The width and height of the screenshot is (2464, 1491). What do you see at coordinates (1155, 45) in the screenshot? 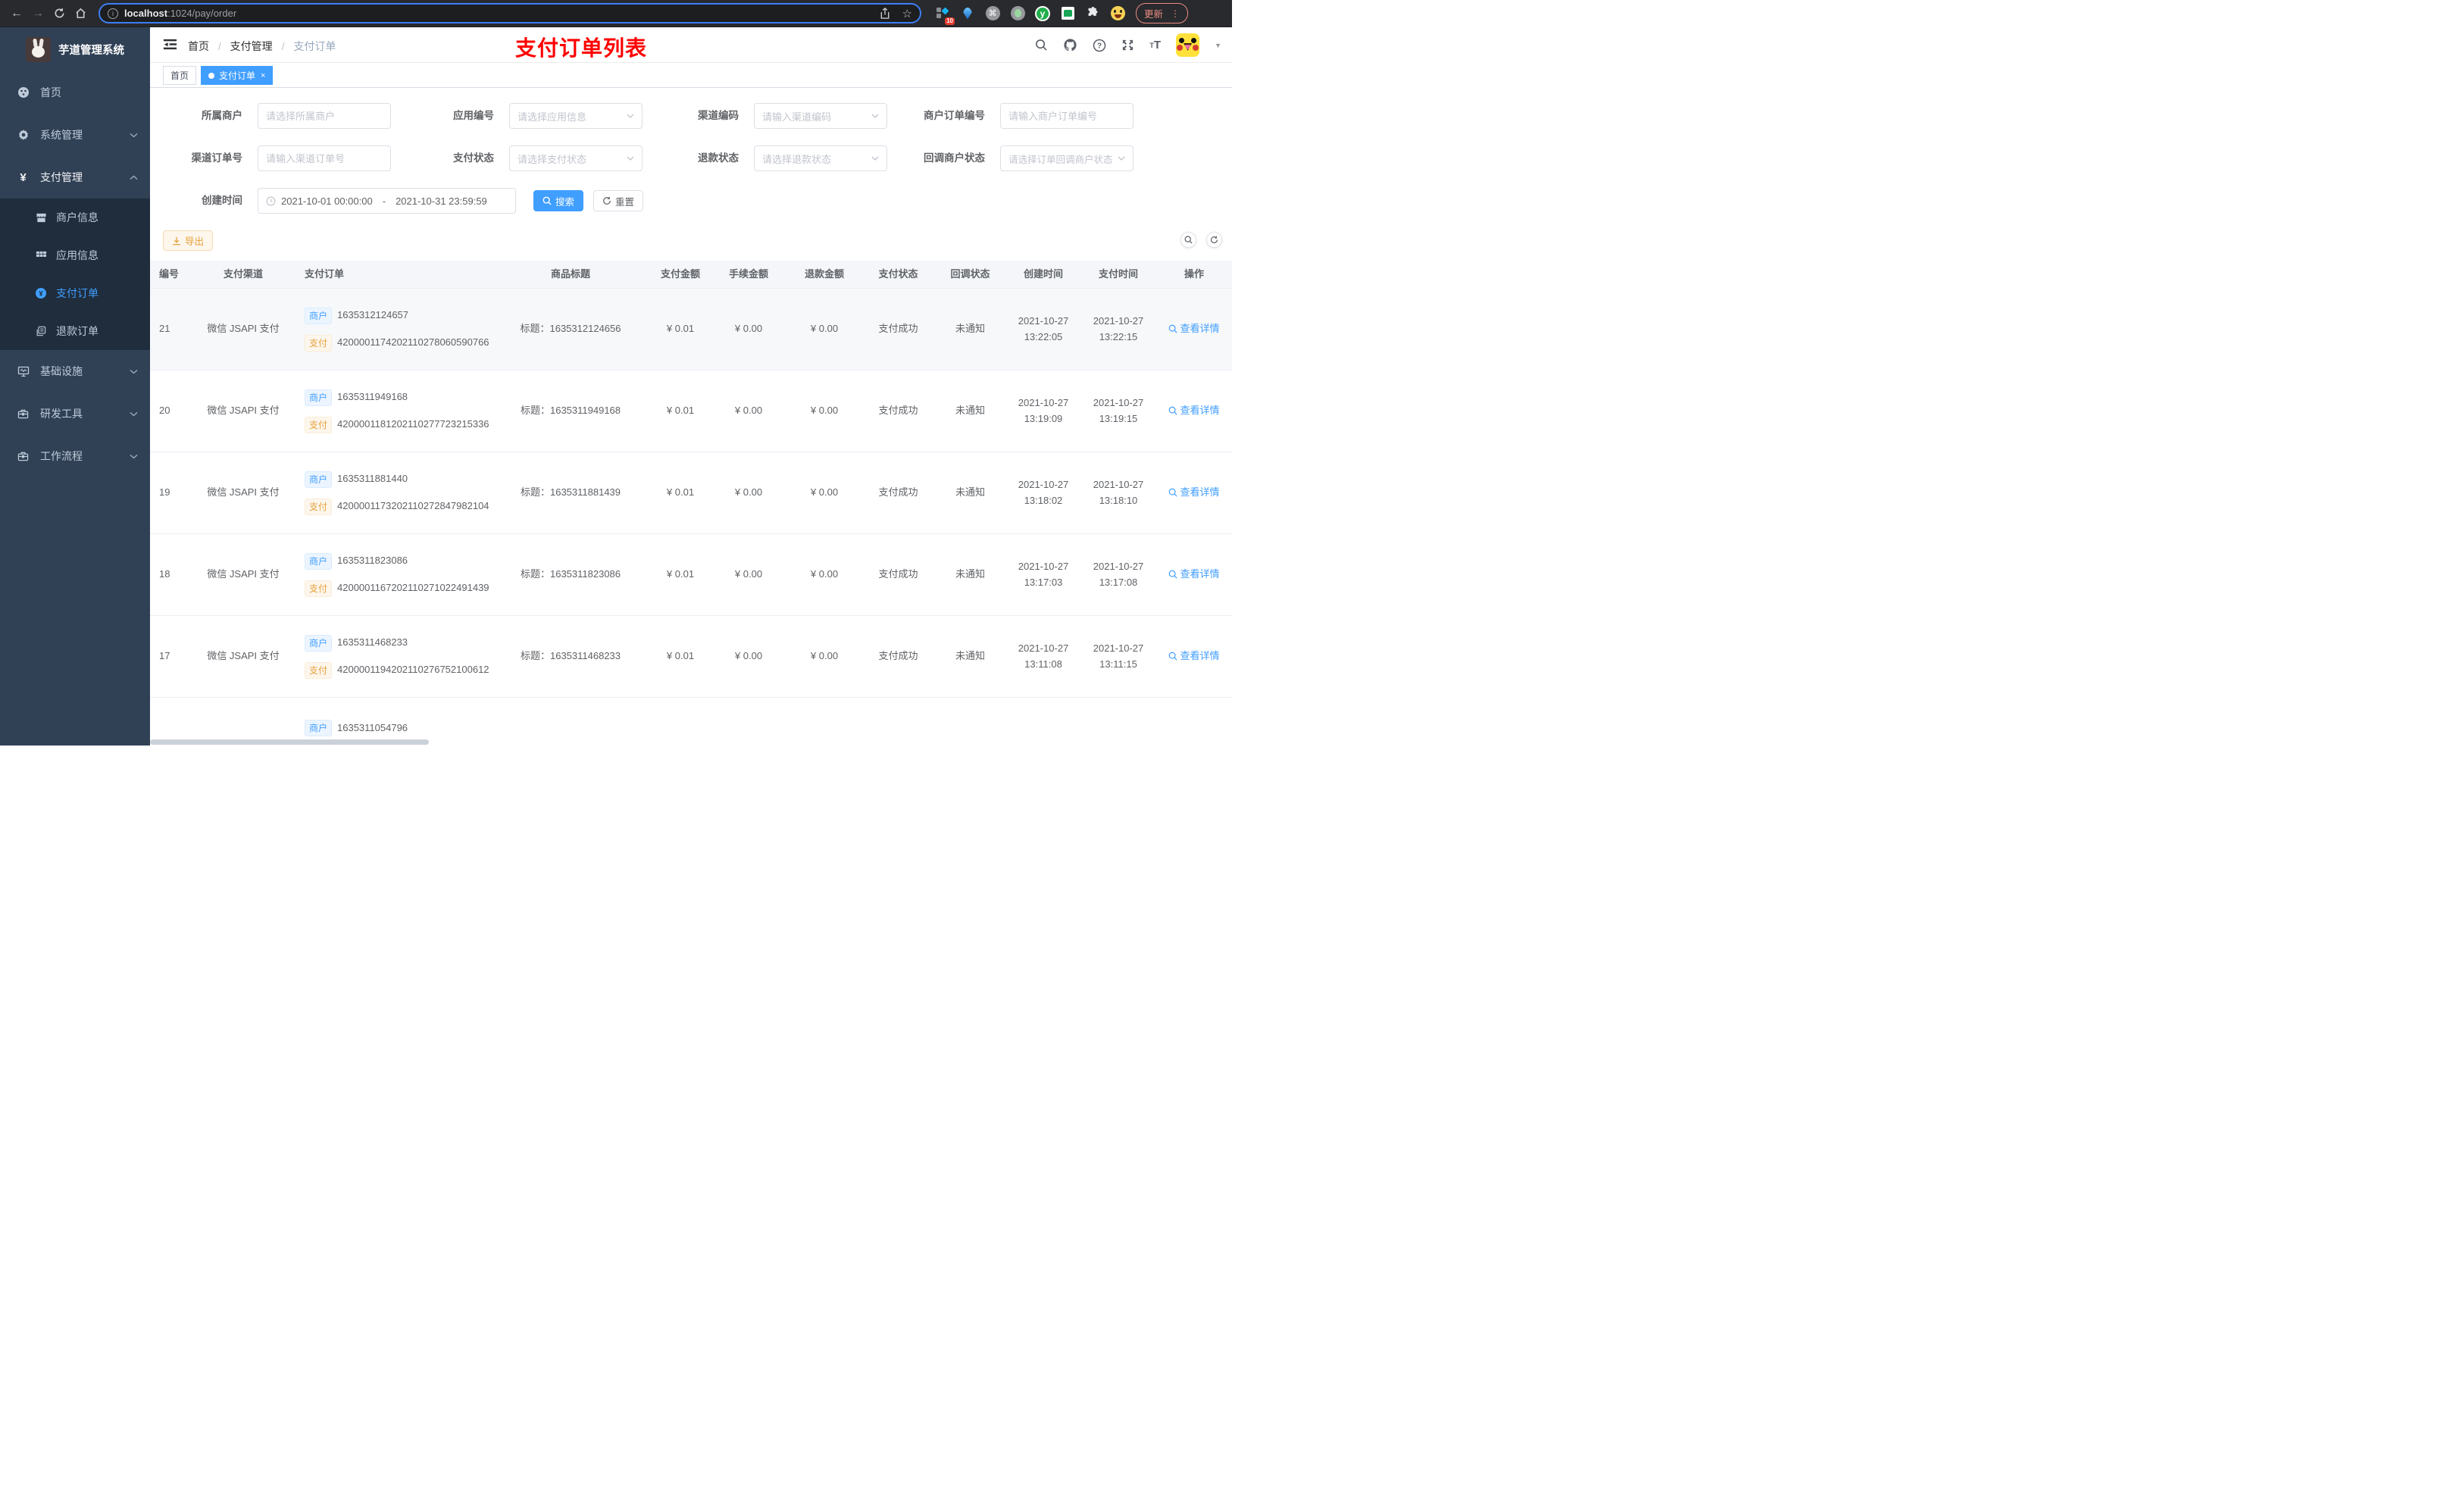
I see `font-size-icon: TT` at bounding box center [1155, 45].